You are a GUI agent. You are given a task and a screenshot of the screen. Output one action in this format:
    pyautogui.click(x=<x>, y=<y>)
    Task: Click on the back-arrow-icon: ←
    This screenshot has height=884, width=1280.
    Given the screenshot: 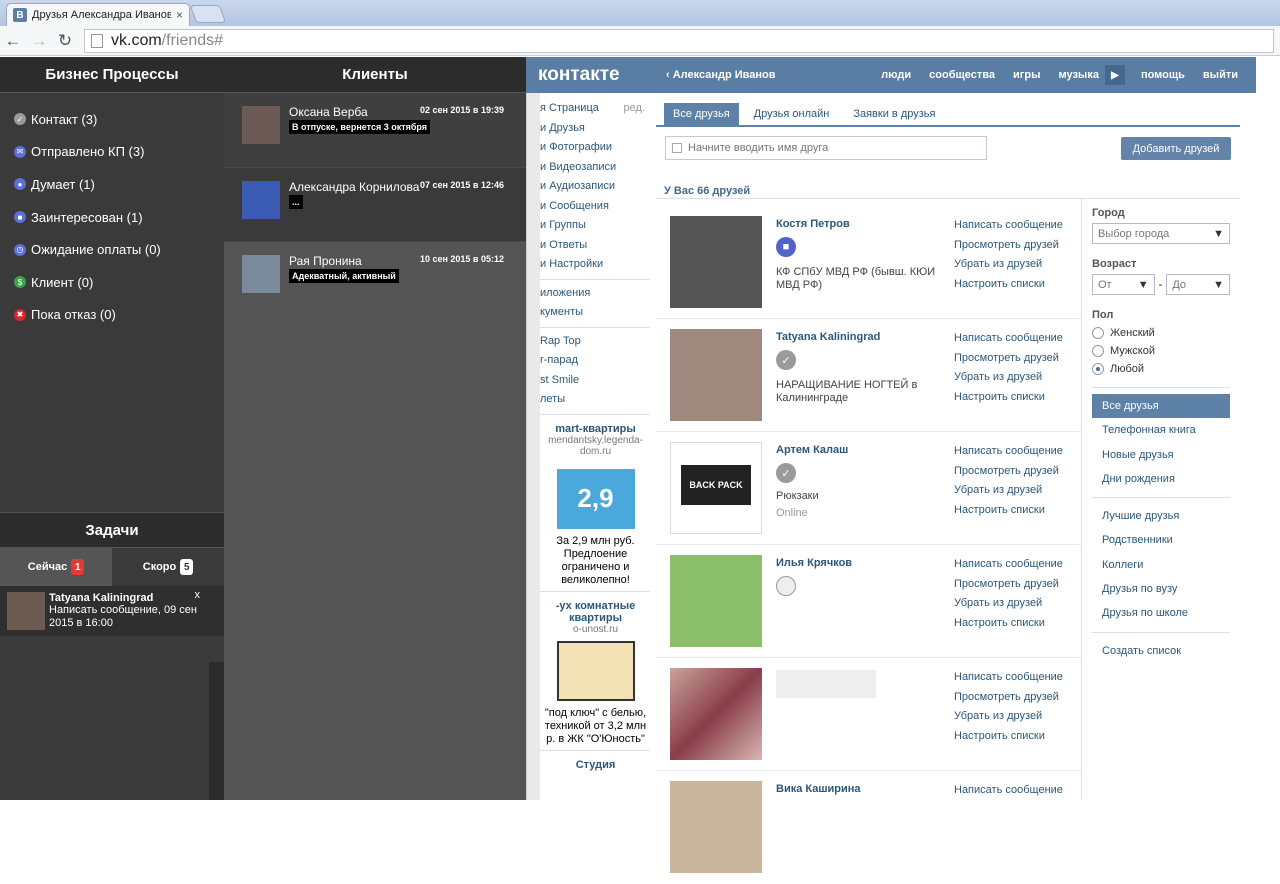 What is the action you would take?
    pyautogui.click(x=13, y=41)
    